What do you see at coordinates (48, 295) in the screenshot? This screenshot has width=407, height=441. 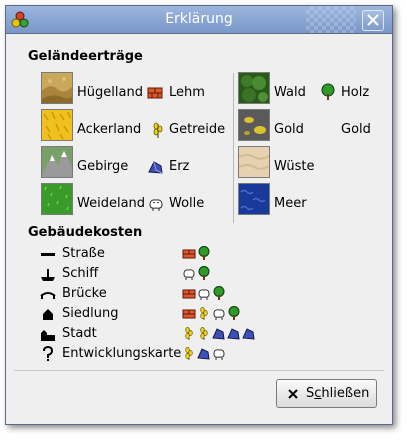 I see `bridge-icon` at bounding box center [48, 295].